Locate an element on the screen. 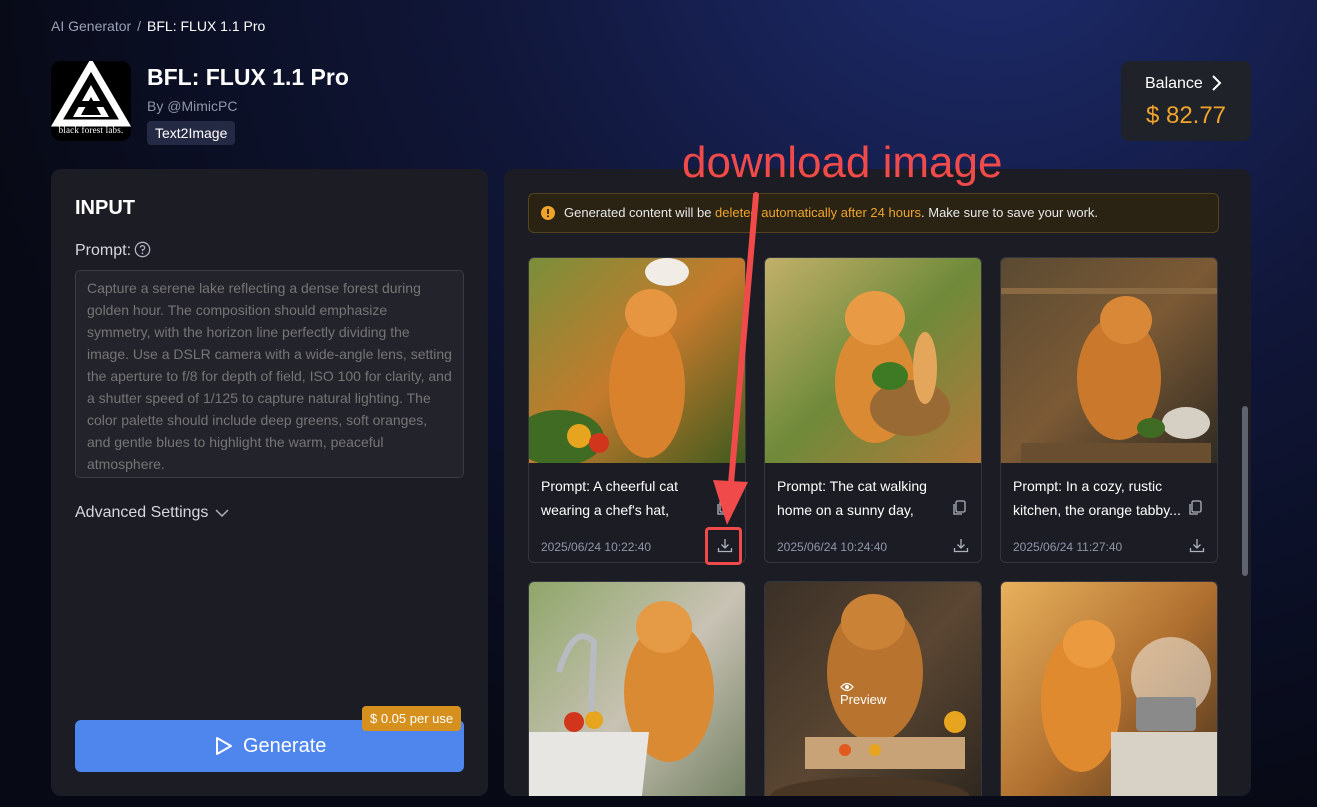 The height and width of the screenshot is (807, 1317). help-icon is located at coordinates (142, 249).